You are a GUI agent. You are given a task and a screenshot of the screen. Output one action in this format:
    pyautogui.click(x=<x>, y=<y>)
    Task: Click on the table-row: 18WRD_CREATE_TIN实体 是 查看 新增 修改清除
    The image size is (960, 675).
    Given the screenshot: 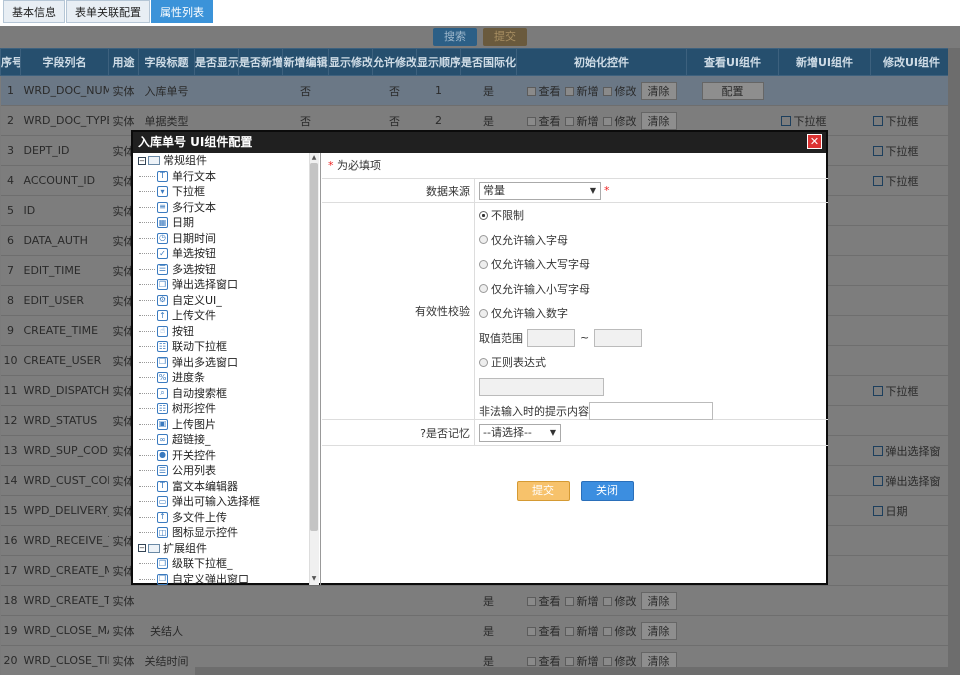 What is the action you would take?
    pyautogui.click(x=476, y=600)
    